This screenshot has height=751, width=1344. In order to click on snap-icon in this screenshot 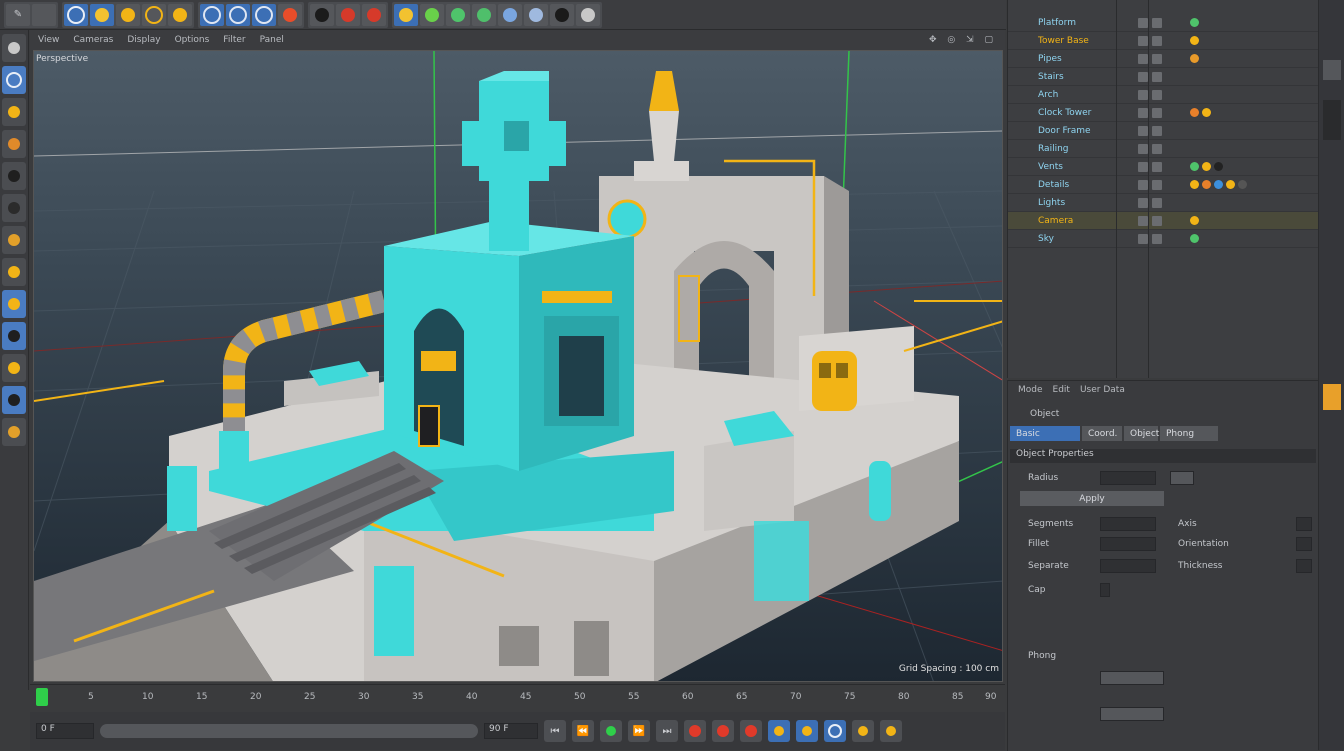, I will do `click(14, 368)`.